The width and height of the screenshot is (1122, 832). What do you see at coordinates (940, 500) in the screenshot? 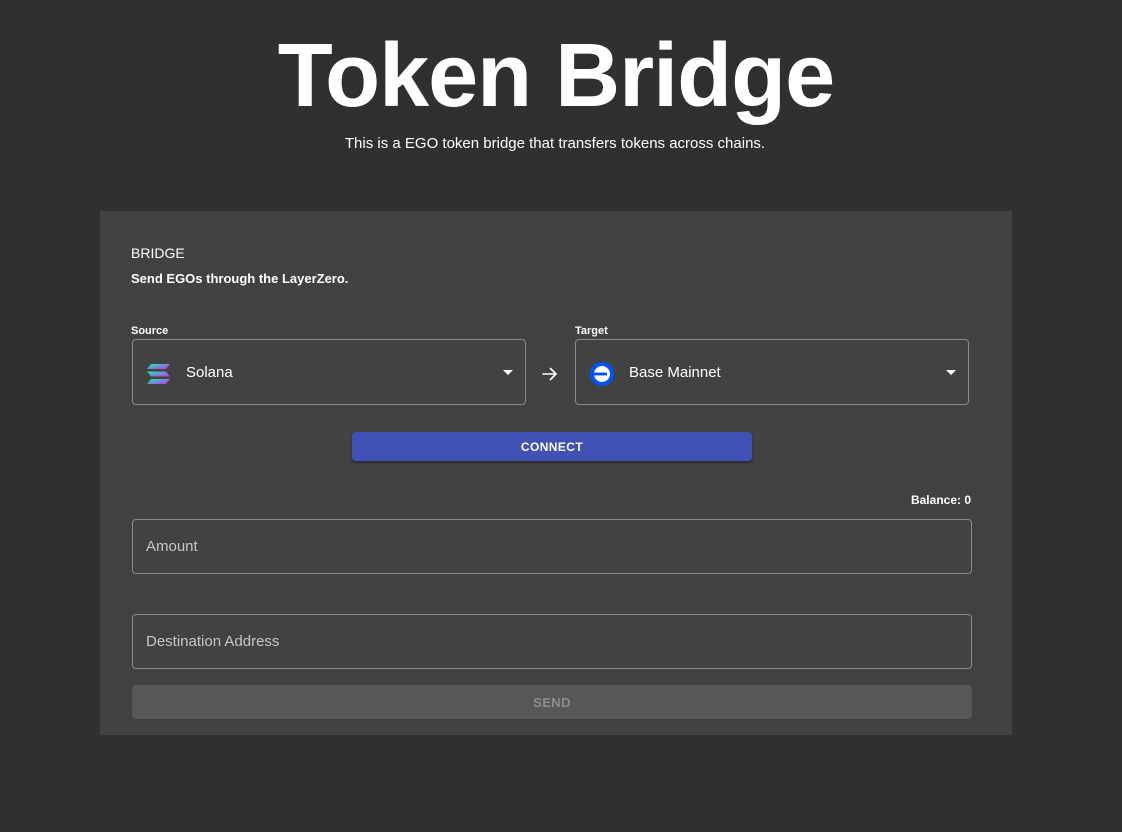
I see `balance-text: Balance: 0` at bounding box center [940, 500].